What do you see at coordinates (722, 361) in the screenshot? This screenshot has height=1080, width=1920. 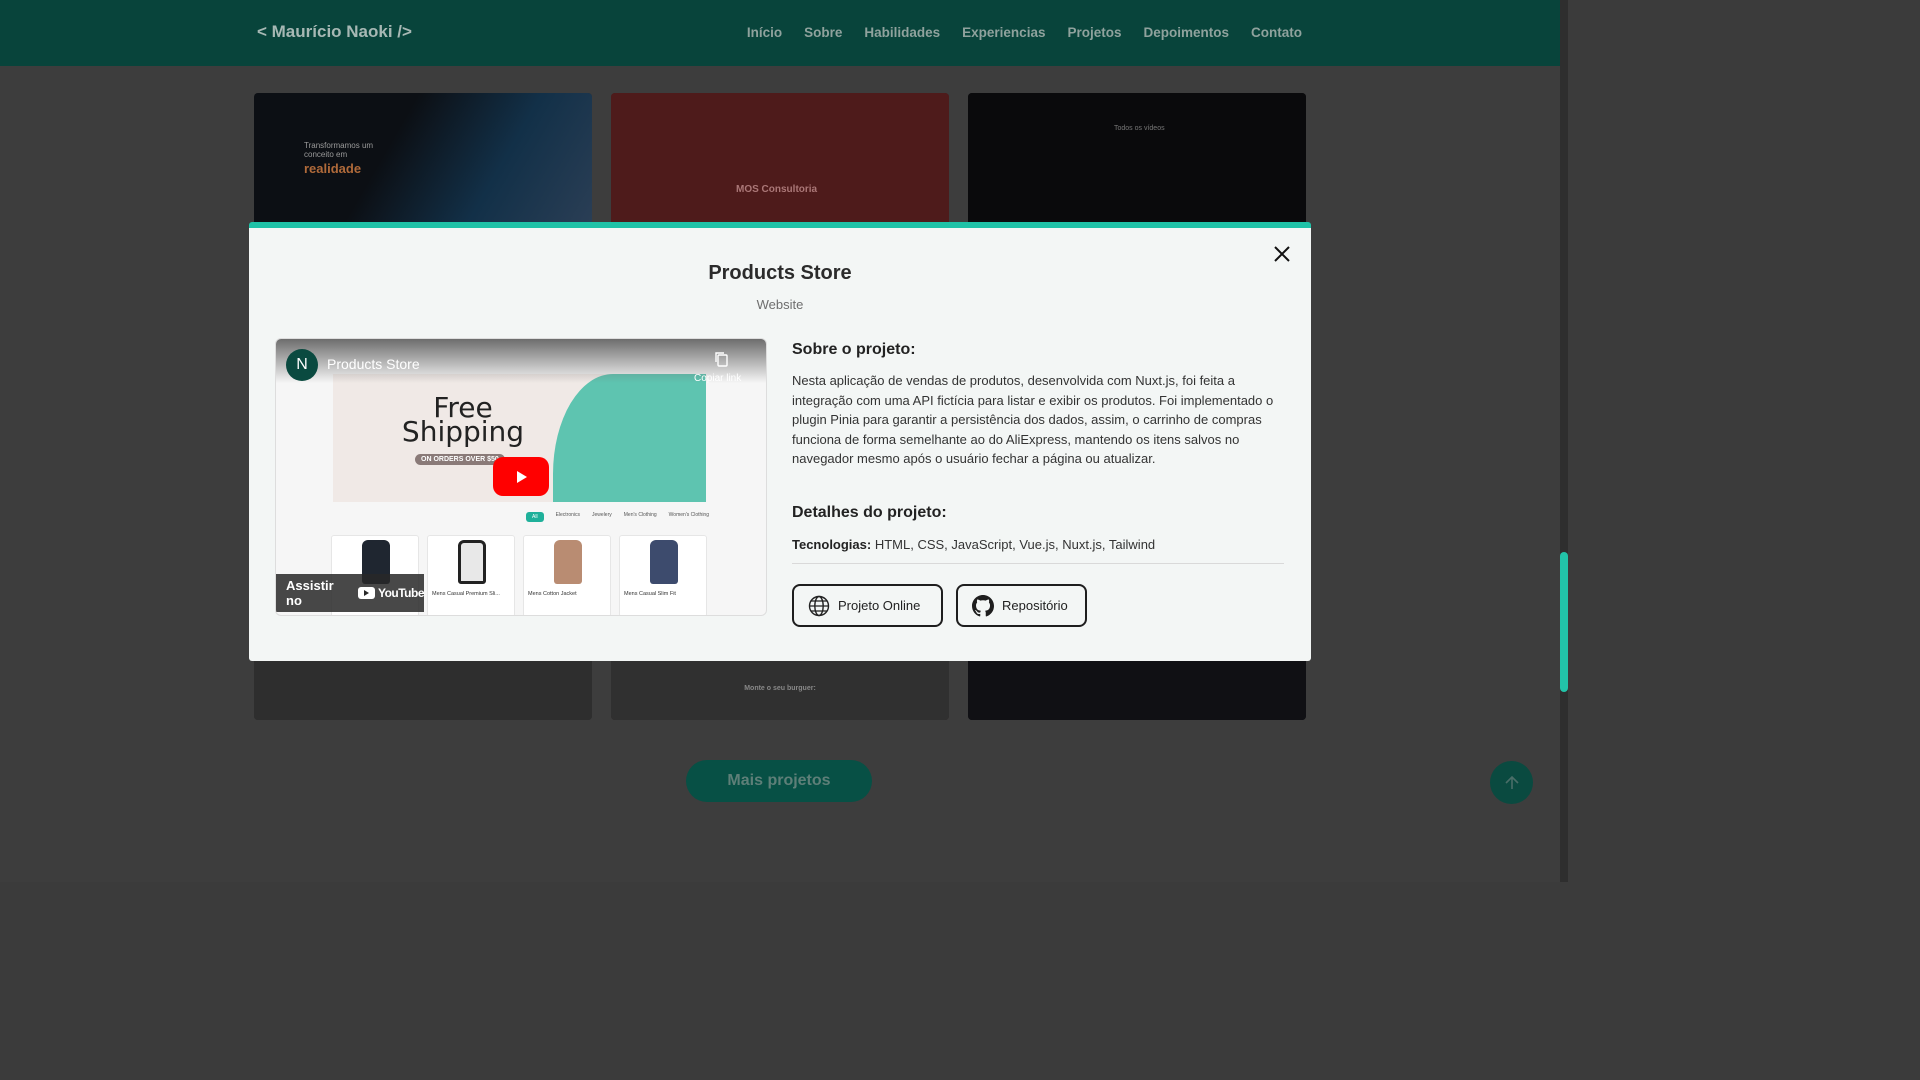 I see `copy-link-icon` at bounding box center [722, 361].